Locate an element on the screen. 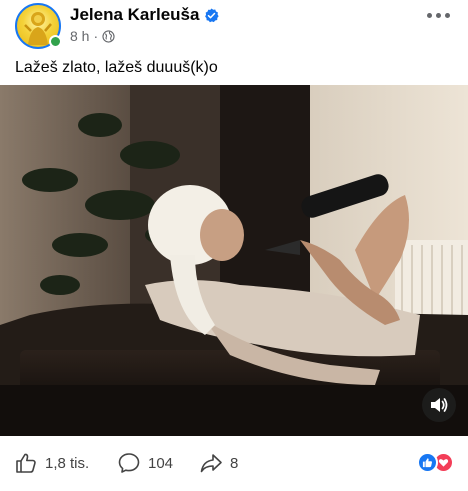  author-name: Jelena Karleuša is located at coordinates (134, 15).